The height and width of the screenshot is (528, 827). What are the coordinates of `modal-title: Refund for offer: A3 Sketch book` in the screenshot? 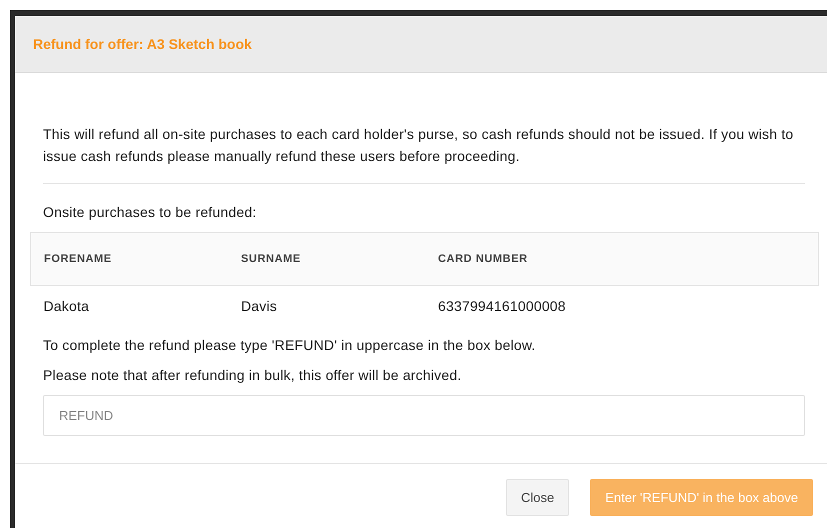 It's located at (142, 44).